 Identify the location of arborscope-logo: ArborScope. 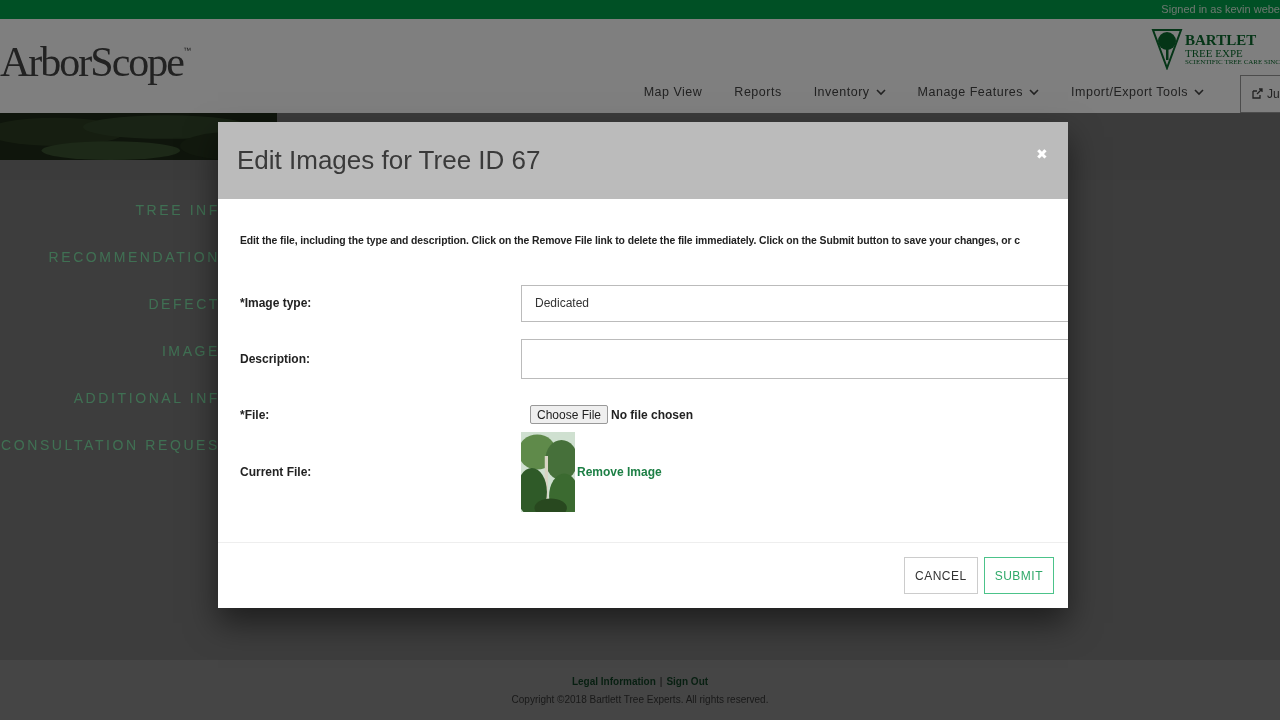
(91, 62).